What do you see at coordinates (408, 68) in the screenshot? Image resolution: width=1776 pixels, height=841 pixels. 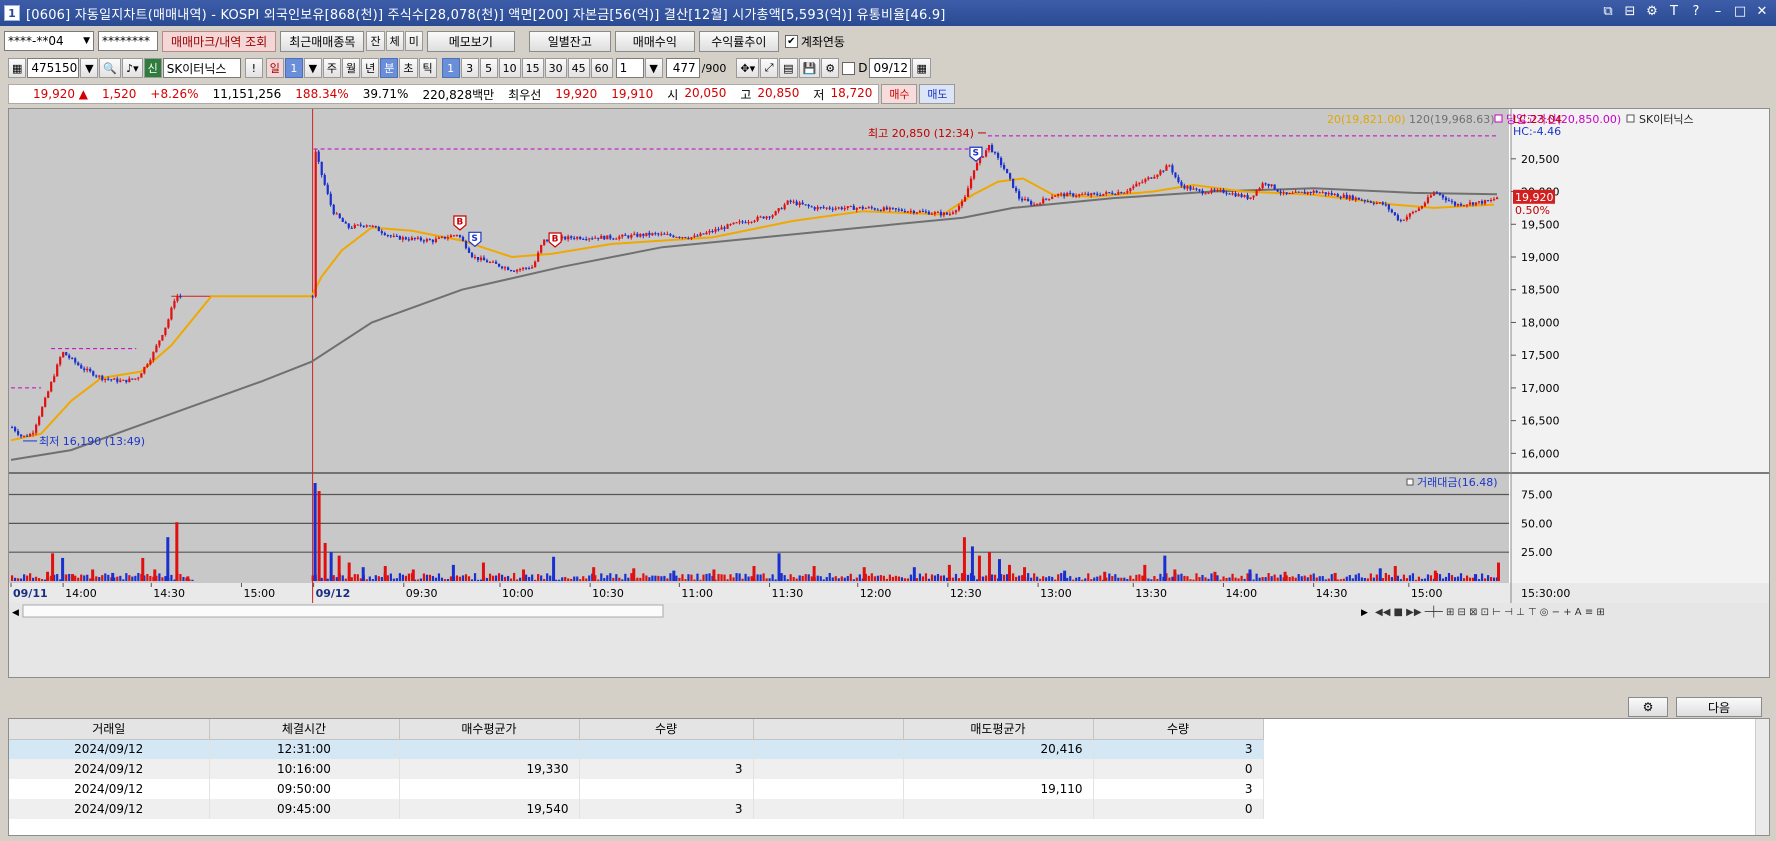 I see `period-second-button: 초` at bounding box center [408, 68].